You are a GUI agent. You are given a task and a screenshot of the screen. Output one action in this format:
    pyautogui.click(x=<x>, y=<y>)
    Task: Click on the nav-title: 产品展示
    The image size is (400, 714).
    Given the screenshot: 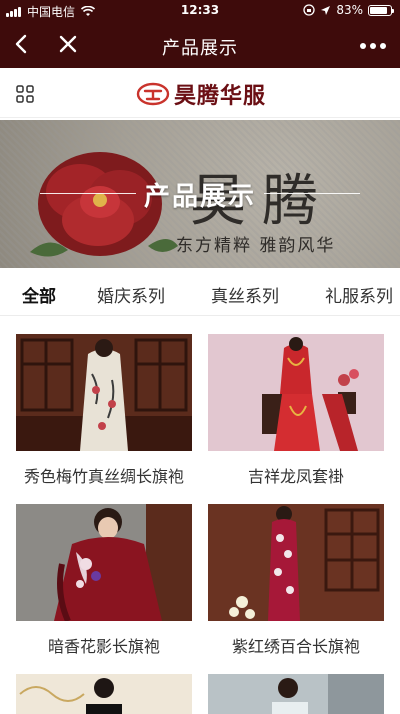 What is the action you would take?
    pyautogui.click(x=200, y=48)
    